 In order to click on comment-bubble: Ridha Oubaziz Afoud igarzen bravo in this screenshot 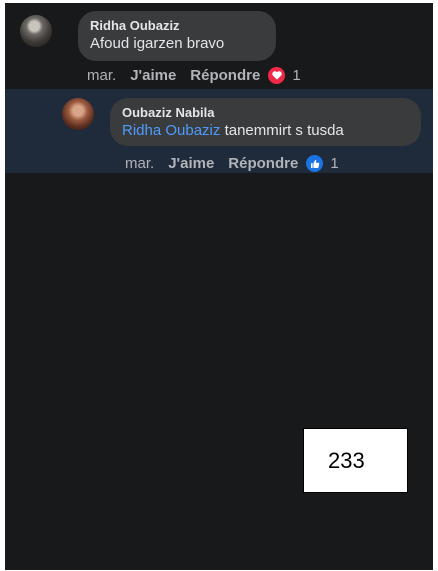, I will do `click(177, 36)`.